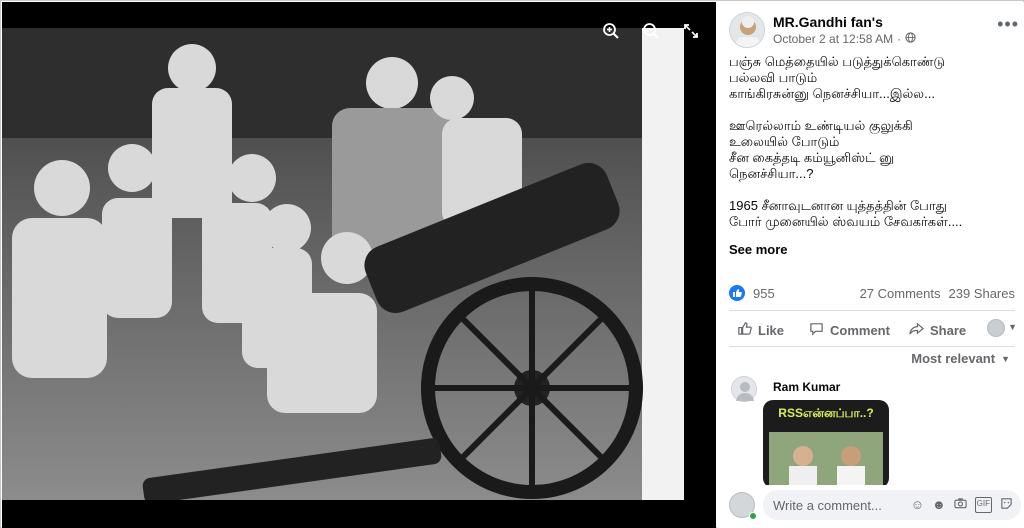 This screenshot has width=1024, height=528. What do you see at coordinates (826, 458) in the screenshot?
I see `sticker-image` at bounding box center [826, 458].